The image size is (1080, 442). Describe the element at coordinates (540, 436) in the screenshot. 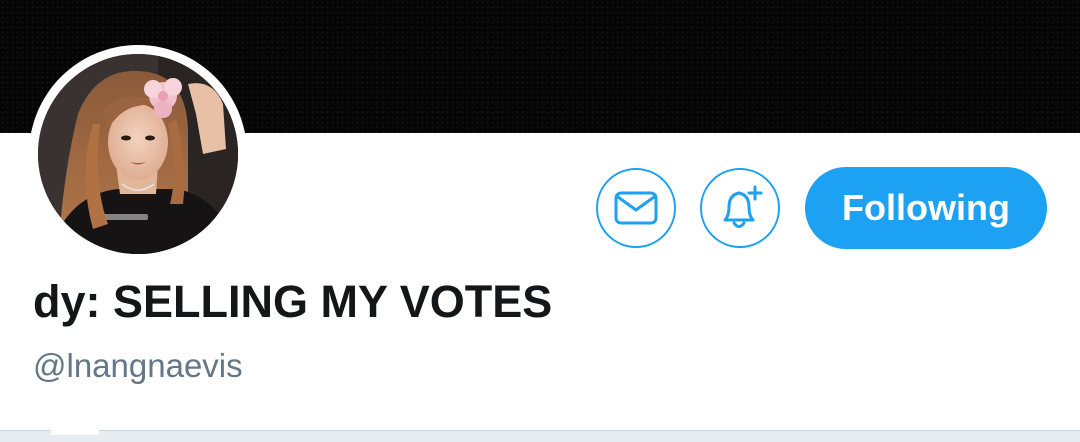

I see `section-divider` at that location.